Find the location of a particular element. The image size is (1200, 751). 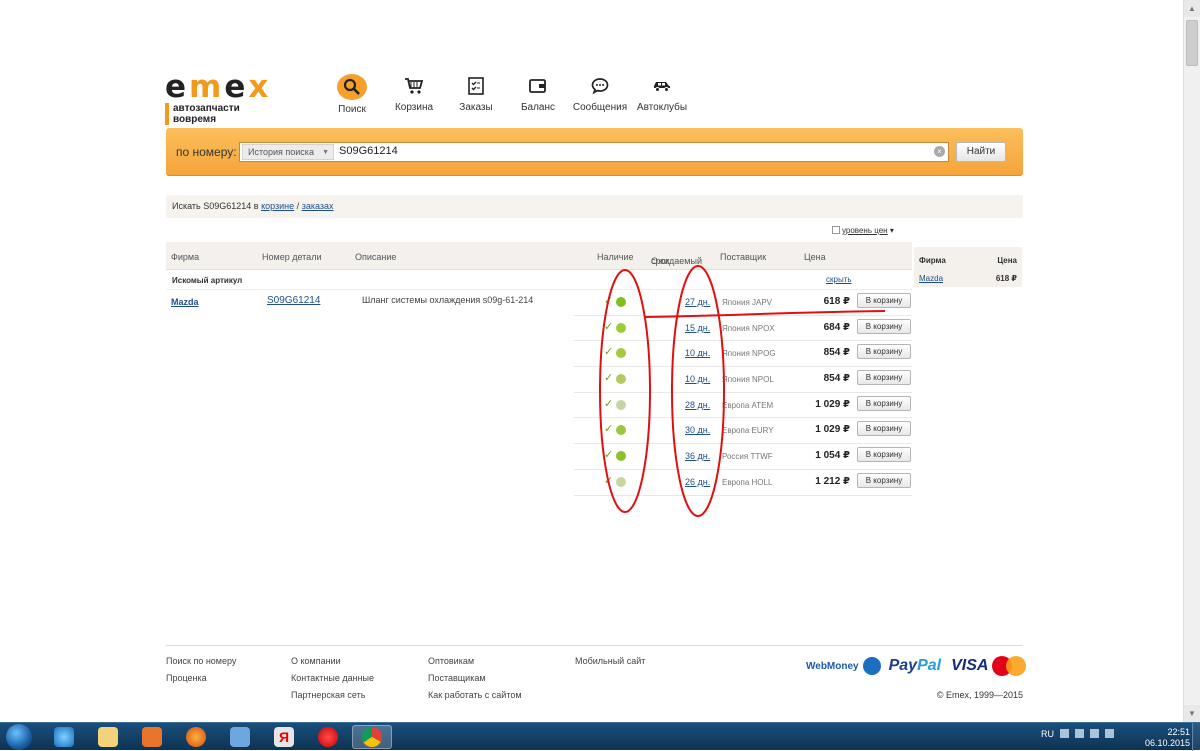

nav-item-messages: Сообщения is located at coordinates (600, 94).